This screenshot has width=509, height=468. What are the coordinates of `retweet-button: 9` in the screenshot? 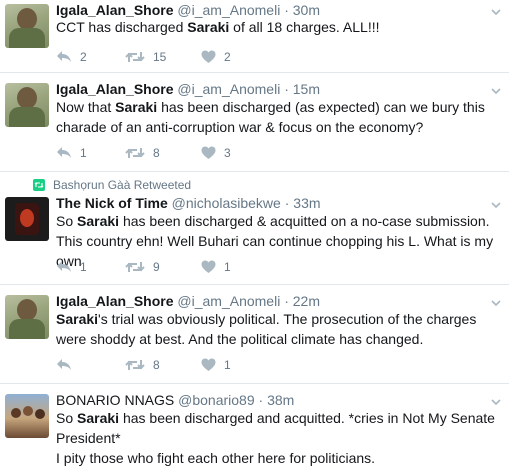 It's located at (142, 267).